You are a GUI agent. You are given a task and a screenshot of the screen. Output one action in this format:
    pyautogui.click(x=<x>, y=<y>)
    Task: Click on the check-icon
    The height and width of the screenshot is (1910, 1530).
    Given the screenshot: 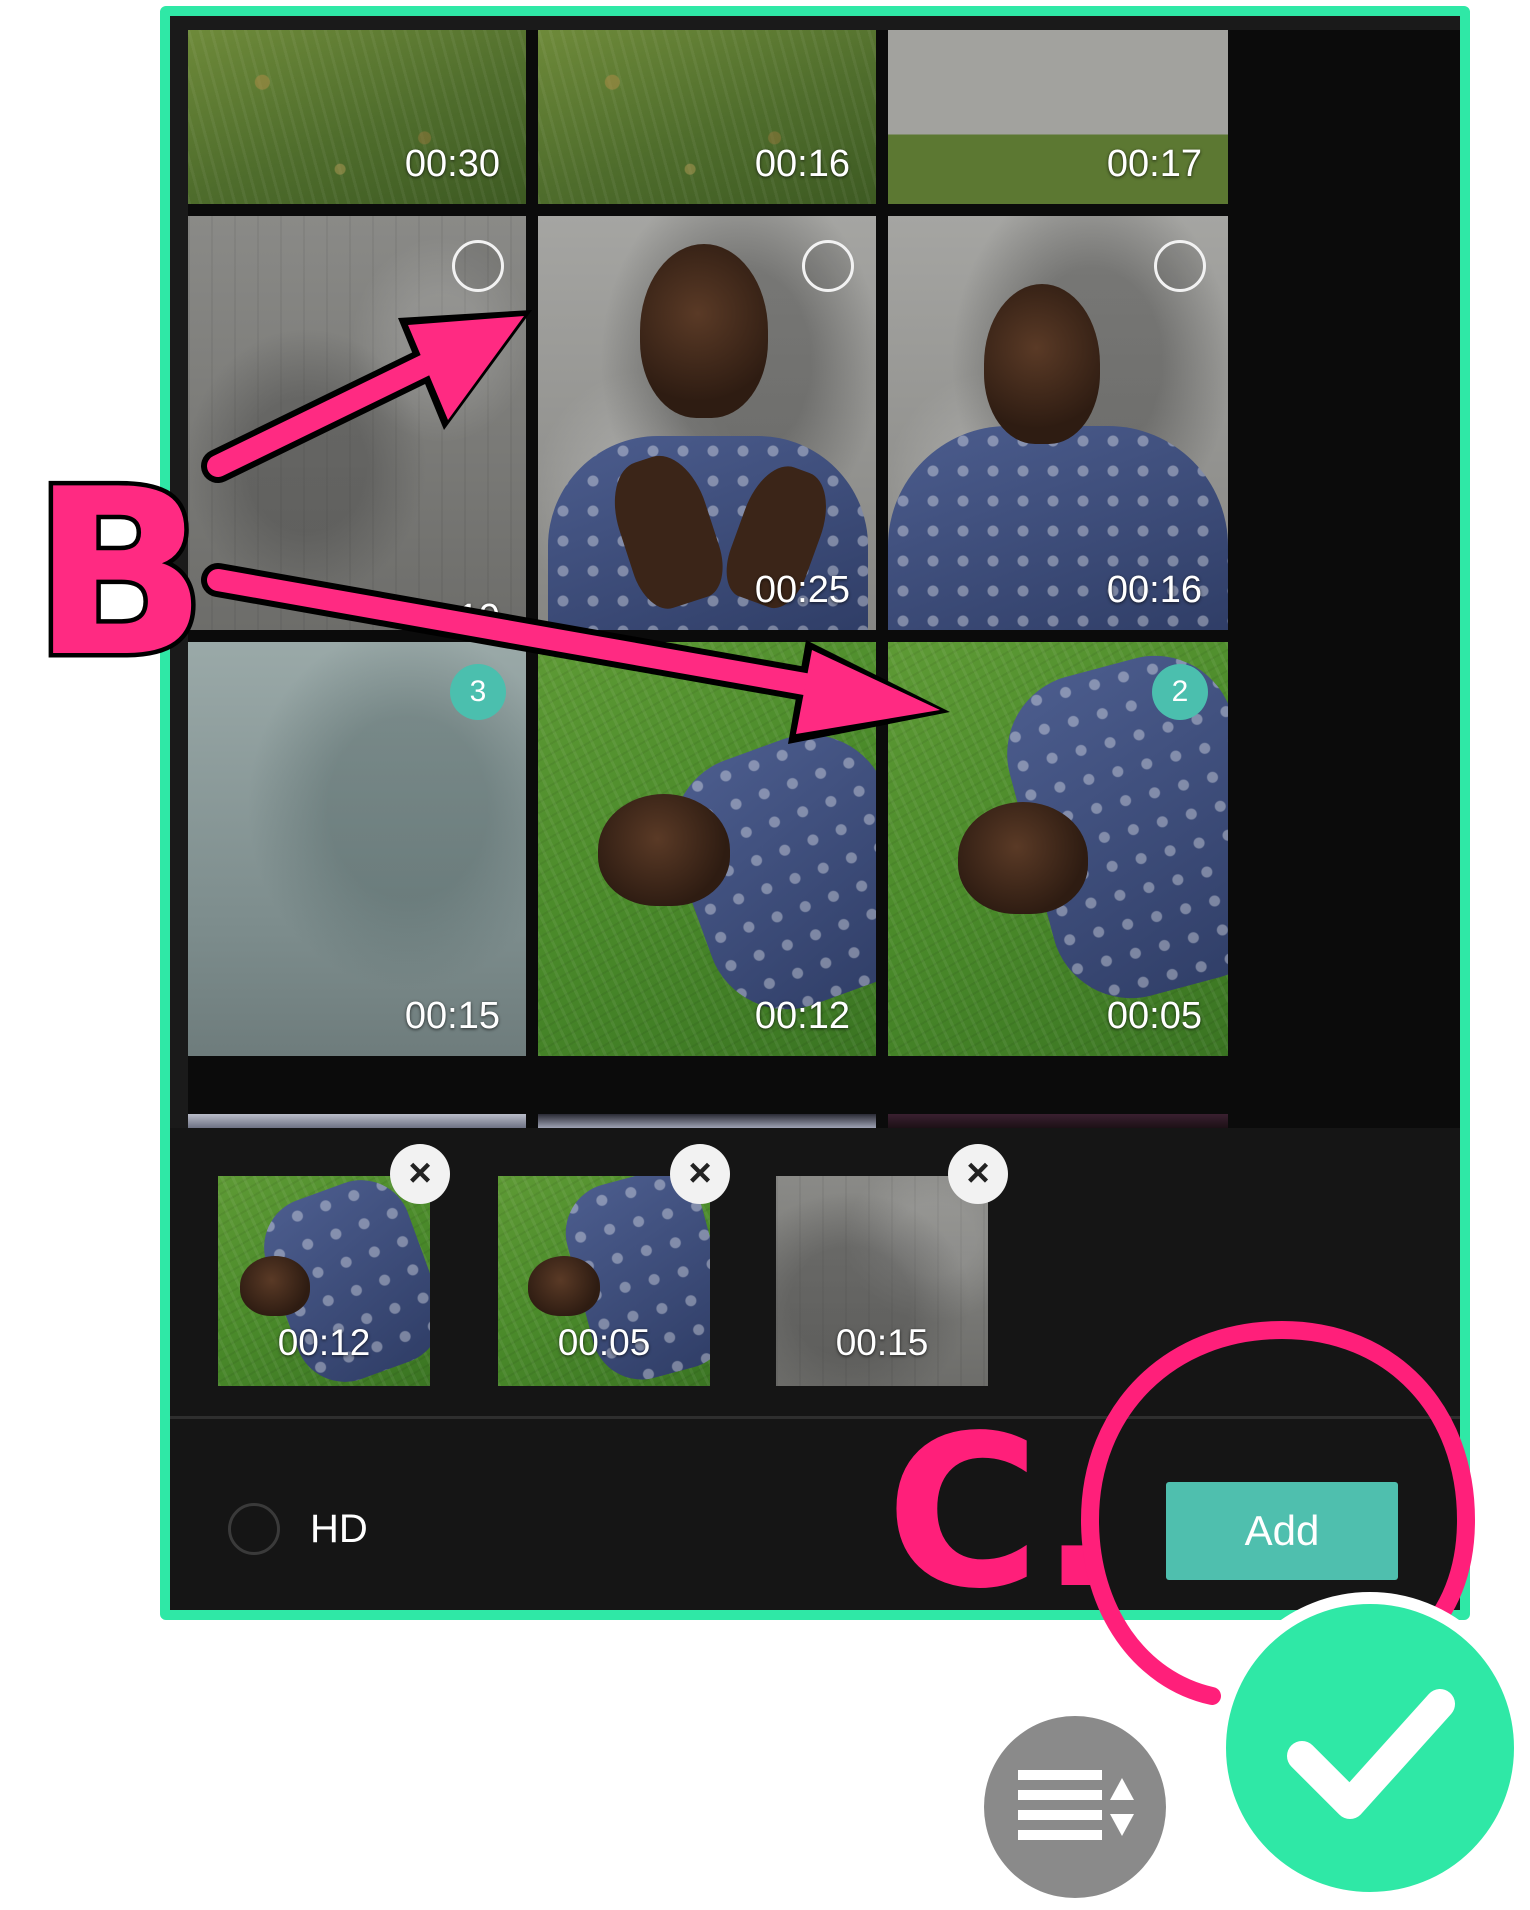 What is the action you would take?
    pyautogui.click(x=1371, y=1754)
    